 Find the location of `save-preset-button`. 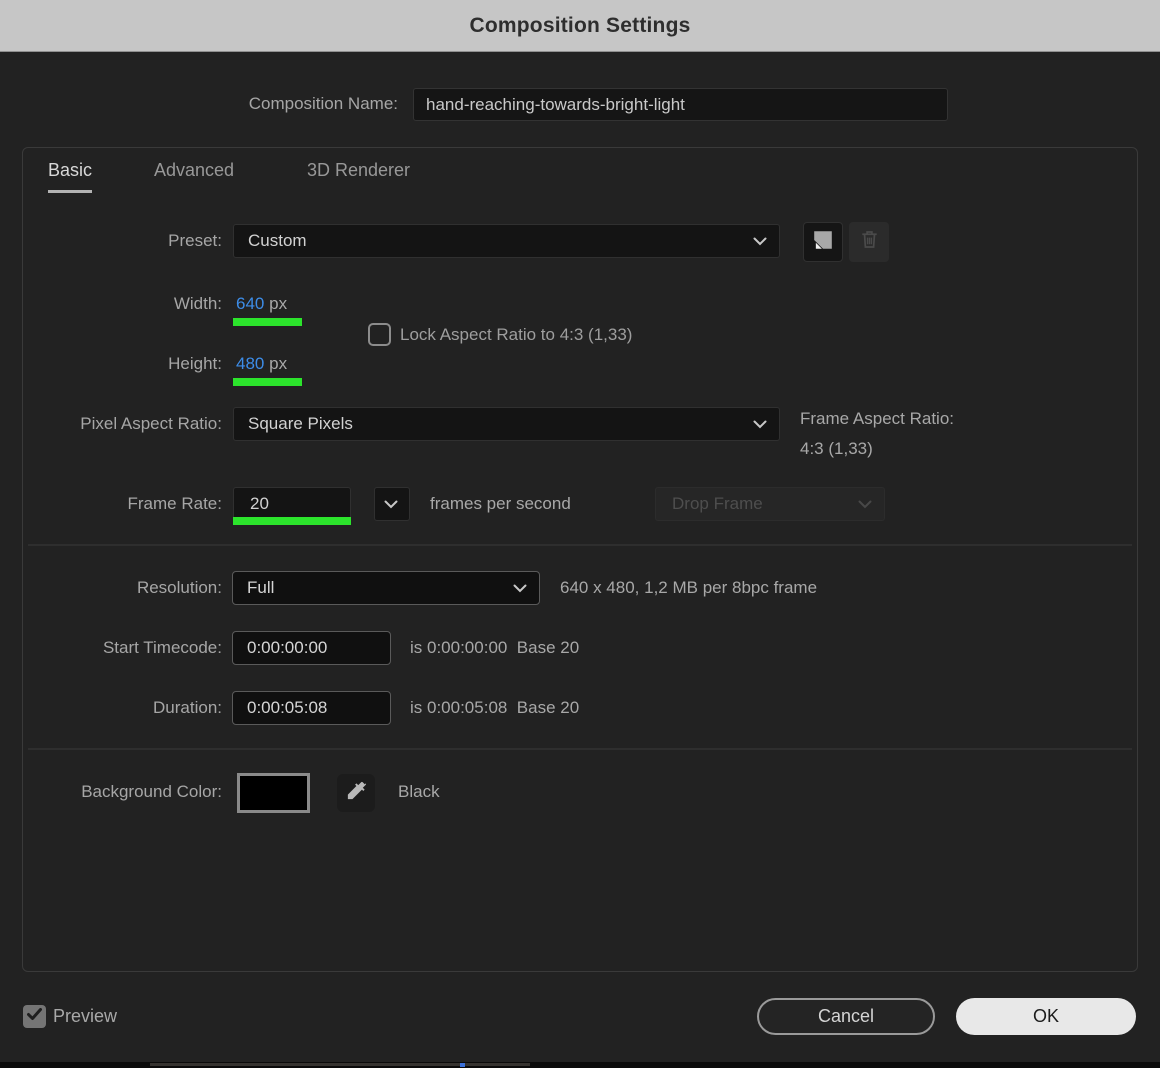

save-preset-button is located at coordinates (823, 242).